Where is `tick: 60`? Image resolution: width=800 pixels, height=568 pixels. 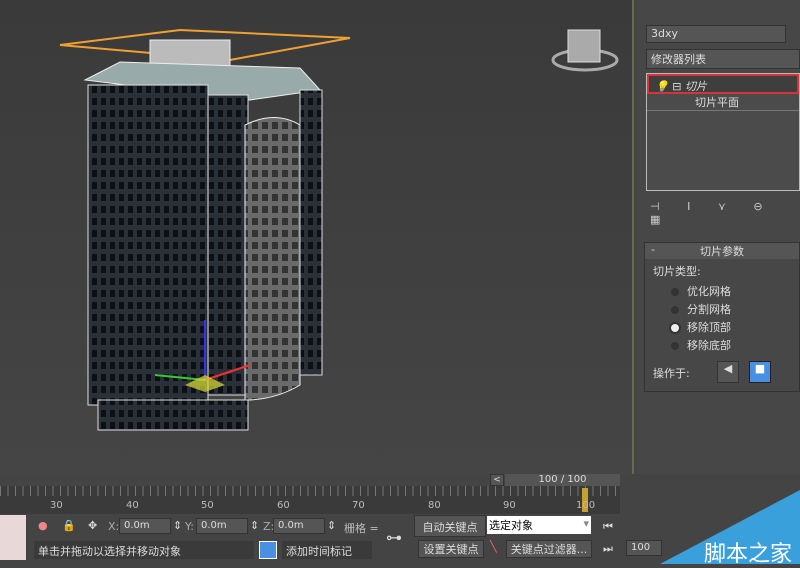 tick: 60 is located at coordinates (283, 505).